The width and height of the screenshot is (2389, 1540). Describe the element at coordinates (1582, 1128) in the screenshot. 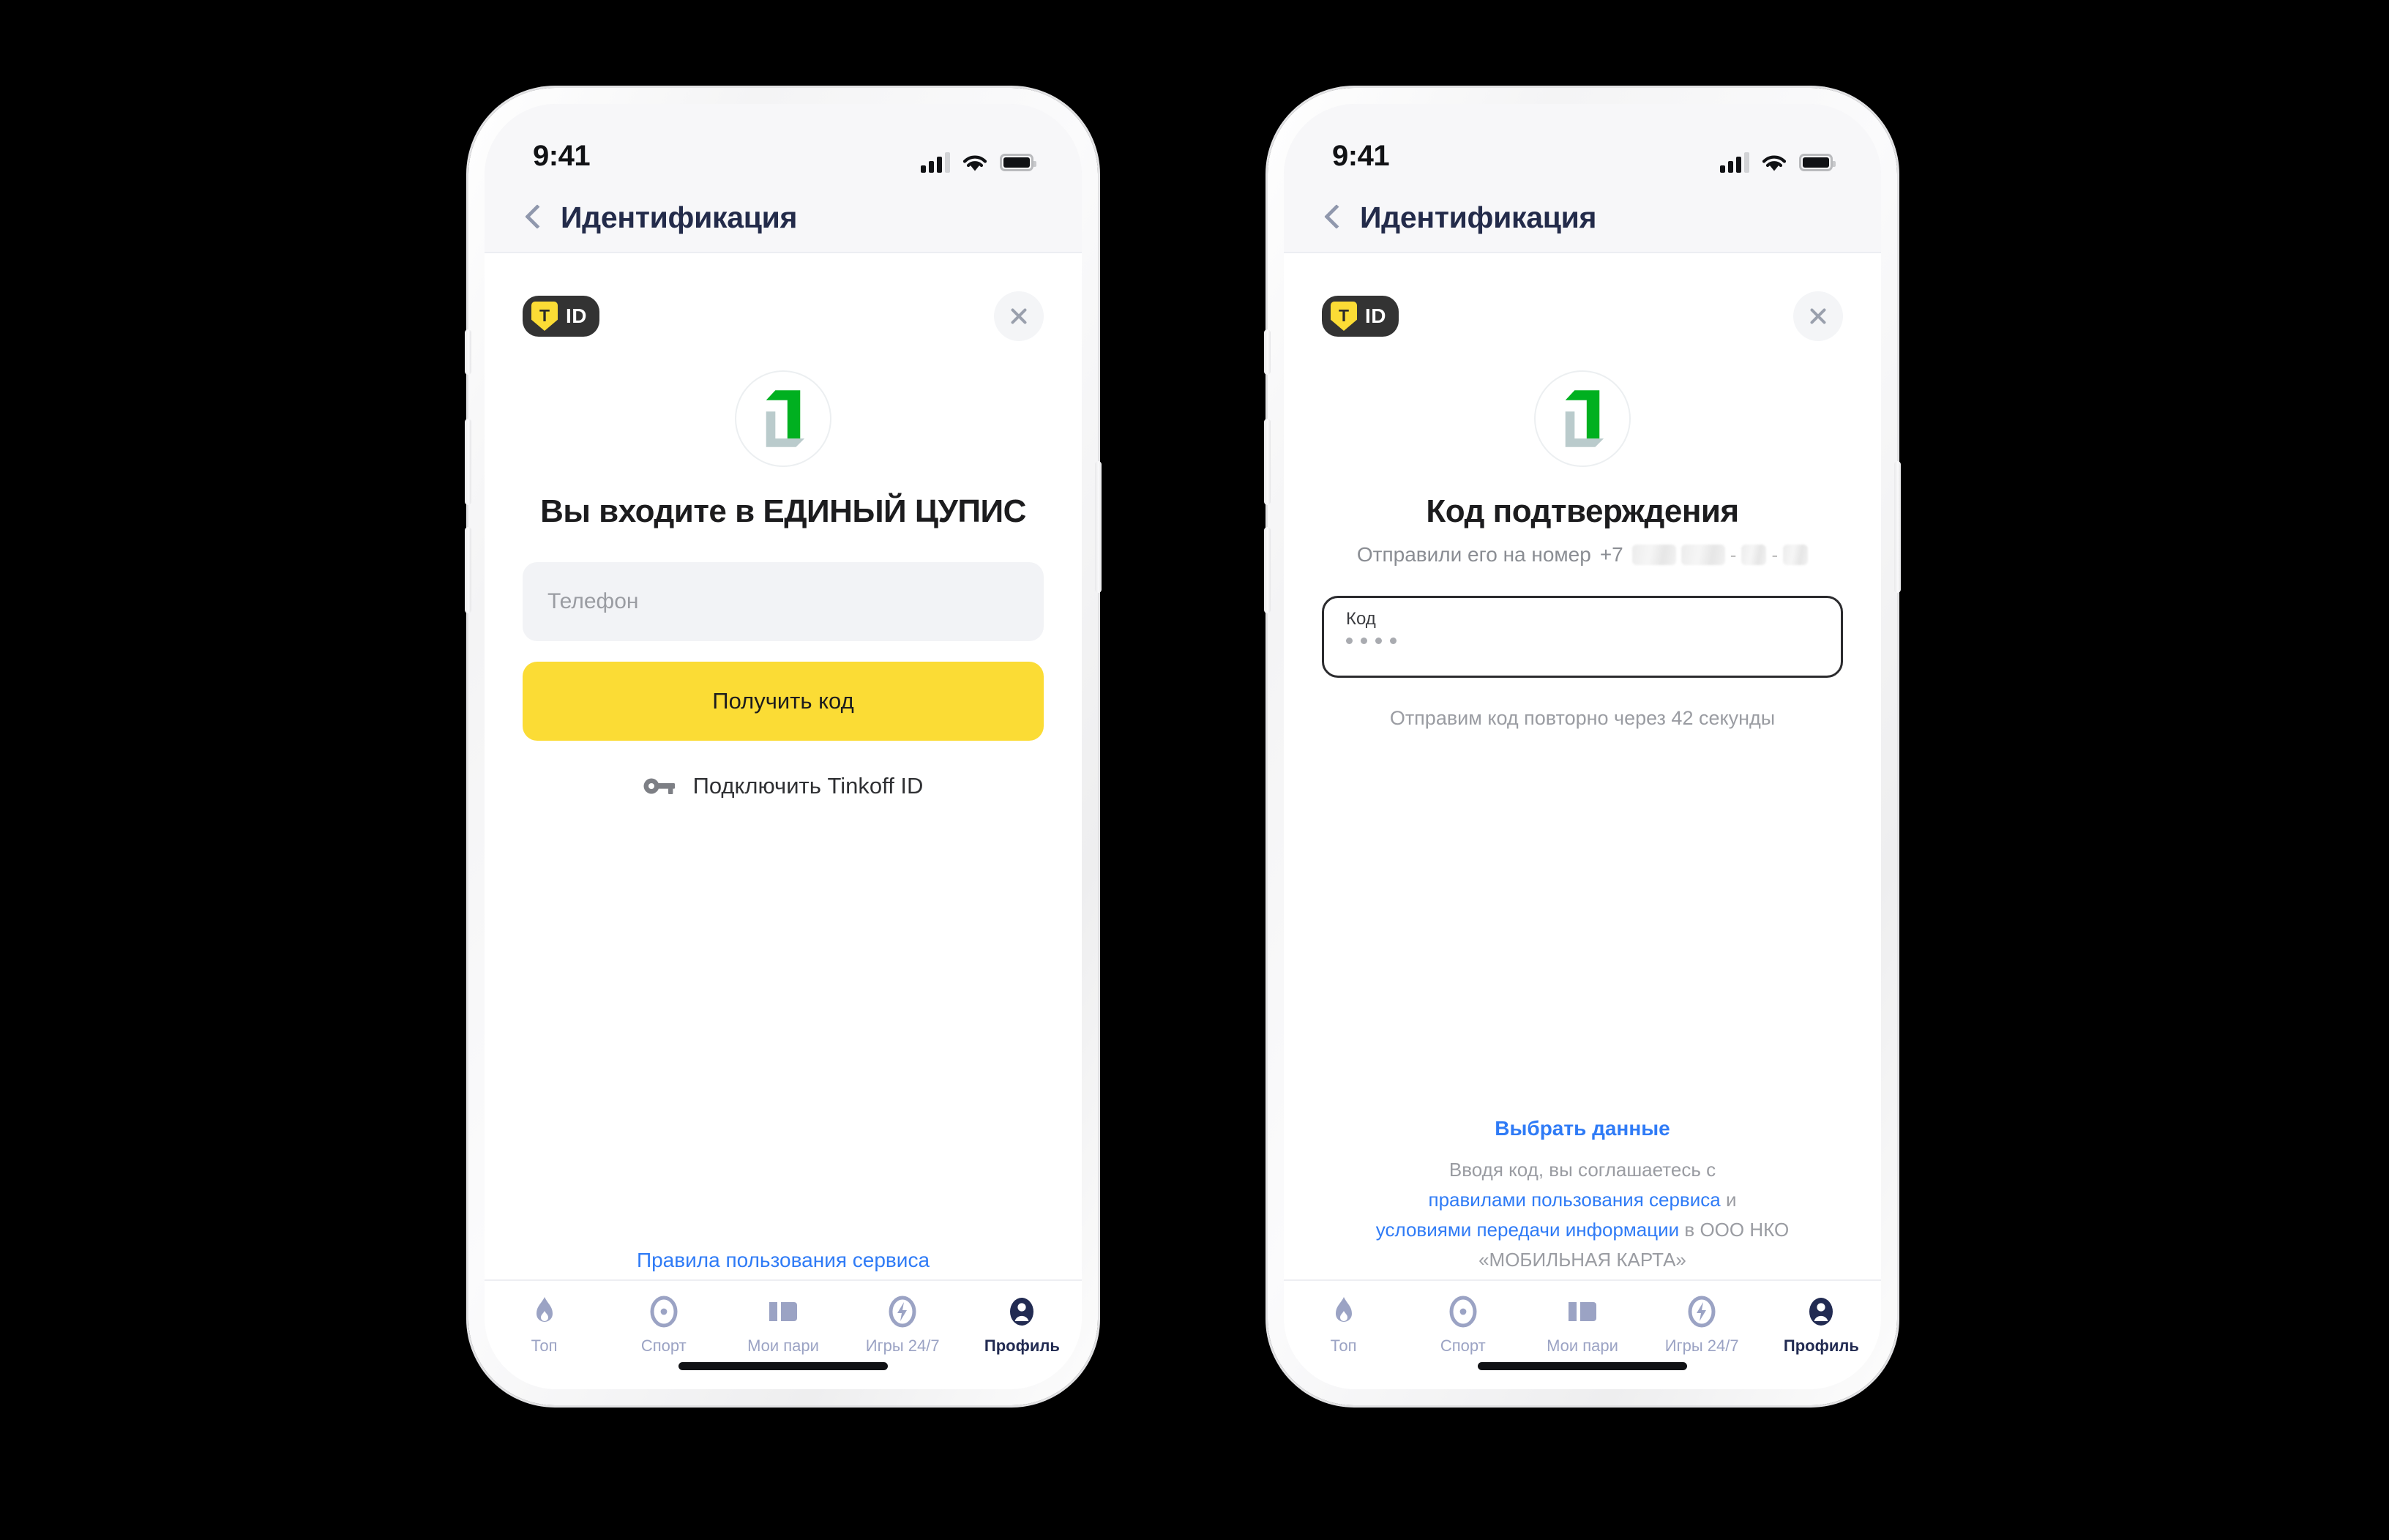

I see `choose-data-link: Выбрать данные` at that location.